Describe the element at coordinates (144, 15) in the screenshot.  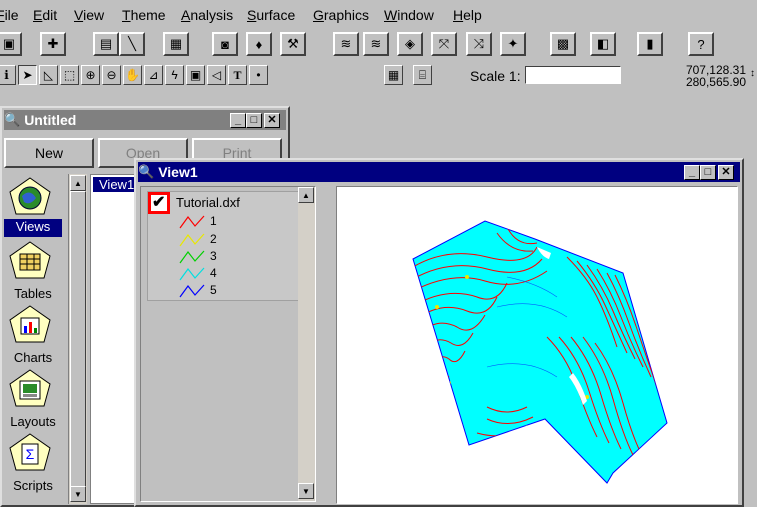
I see `menu-theme: Theme` at that location.